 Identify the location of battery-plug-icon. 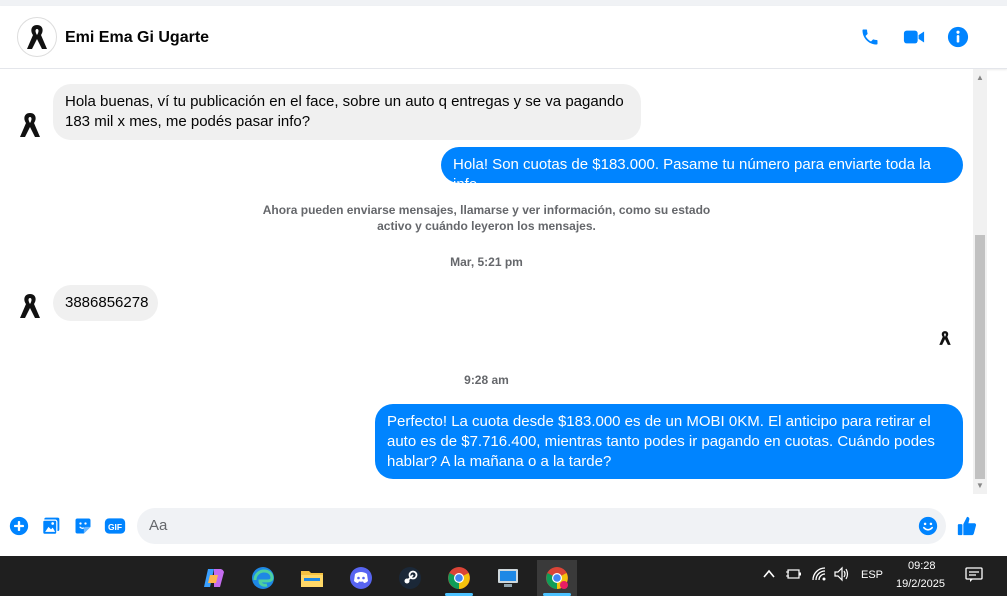
(794, 574).